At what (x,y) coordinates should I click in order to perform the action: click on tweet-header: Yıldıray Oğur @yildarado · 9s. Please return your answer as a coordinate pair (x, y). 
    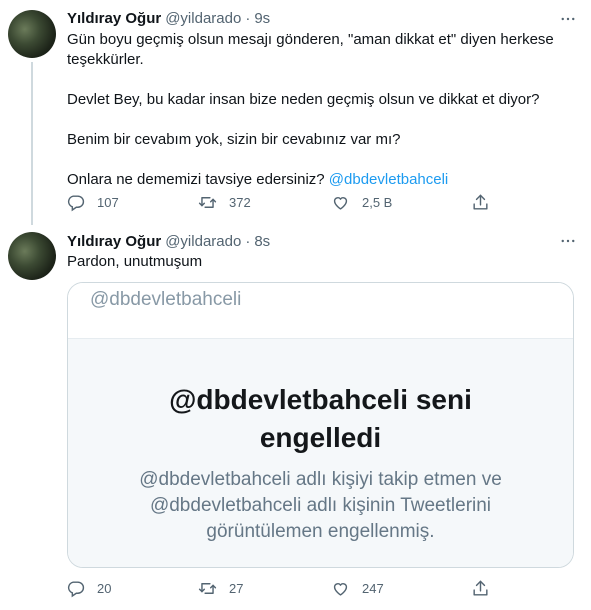
    Looking at the image, I should click on (168, 18).